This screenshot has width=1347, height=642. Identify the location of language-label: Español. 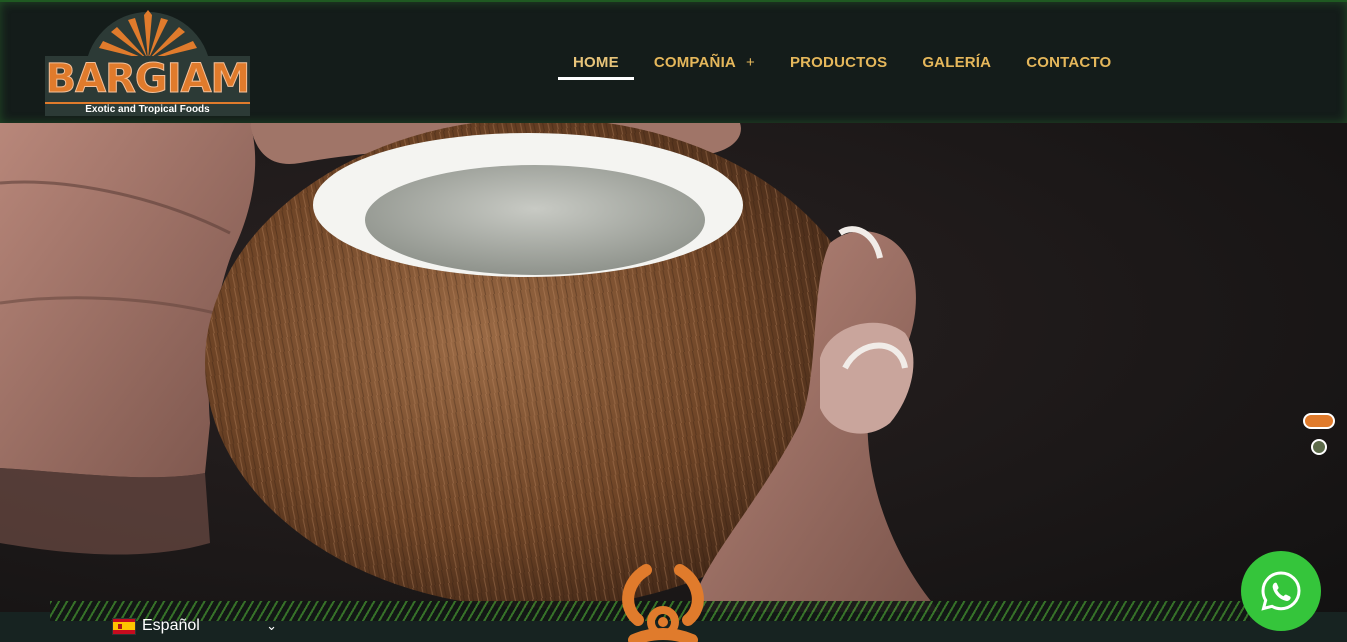
(171, 625).